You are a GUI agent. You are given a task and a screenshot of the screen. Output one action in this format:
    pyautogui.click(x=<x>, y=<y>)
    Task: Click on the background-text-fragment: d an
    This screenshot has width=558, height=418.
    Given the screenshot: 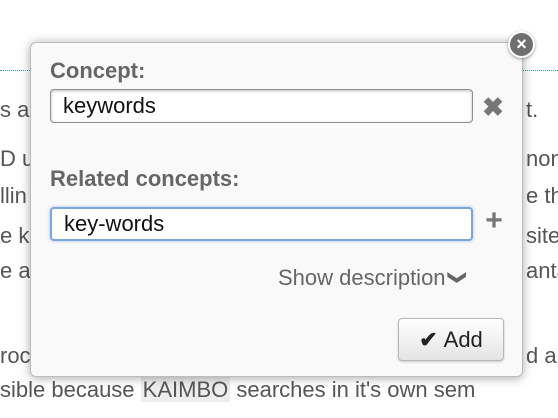 What is the action you would take?
    pyautogui.click(x=542, y=355)
    